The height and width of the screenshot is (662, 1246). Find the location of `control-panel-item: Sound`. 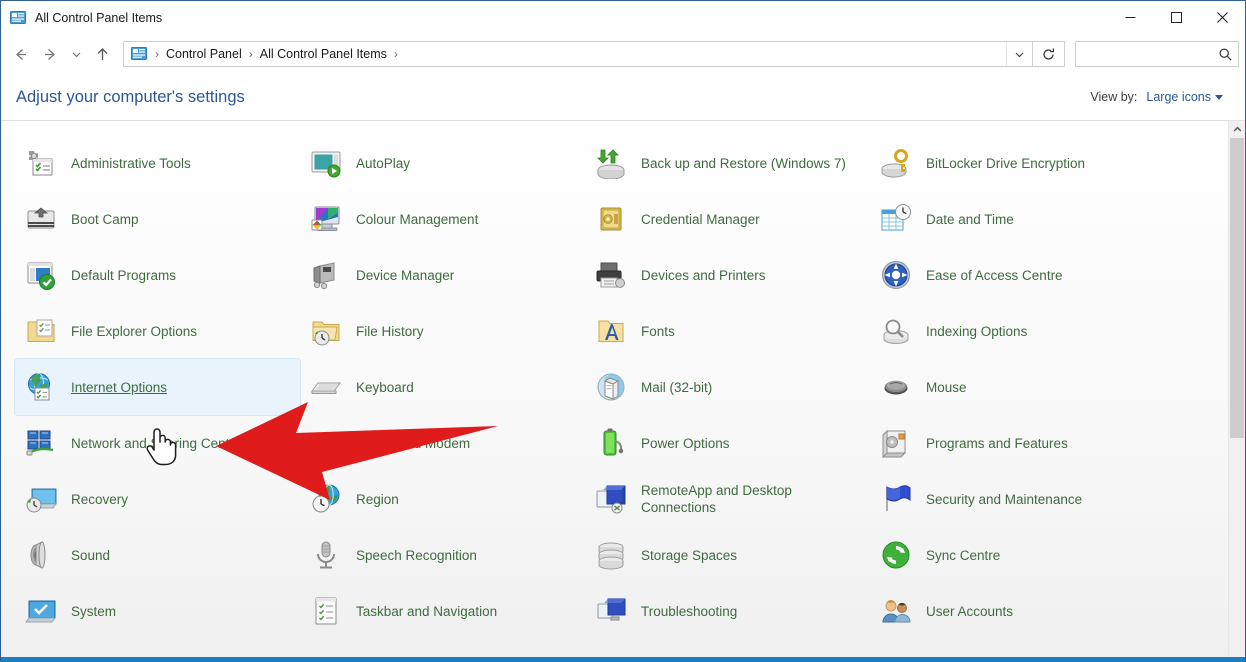

control-panel-item: Sound is located at coordinates (157, 555).